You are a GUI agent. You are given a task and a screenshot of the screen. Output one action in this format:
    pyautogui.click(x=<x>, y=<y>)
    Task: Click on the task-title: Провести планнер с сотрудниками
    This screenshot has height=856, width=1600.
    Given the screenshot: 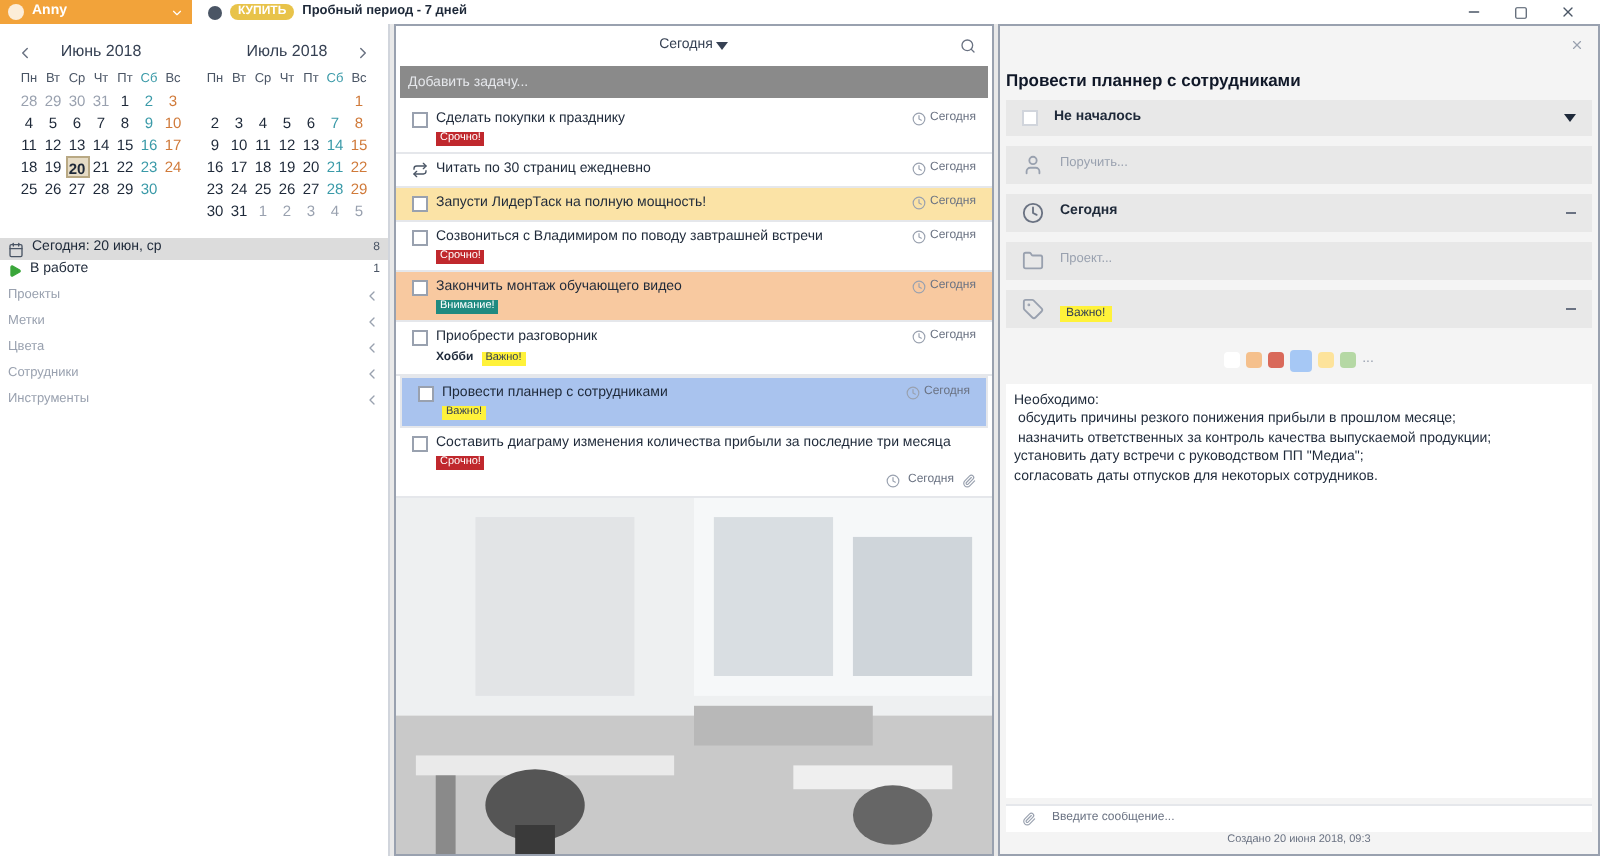 What is the action you would take?
    pyautogui.click(x=1154, y=81)
    